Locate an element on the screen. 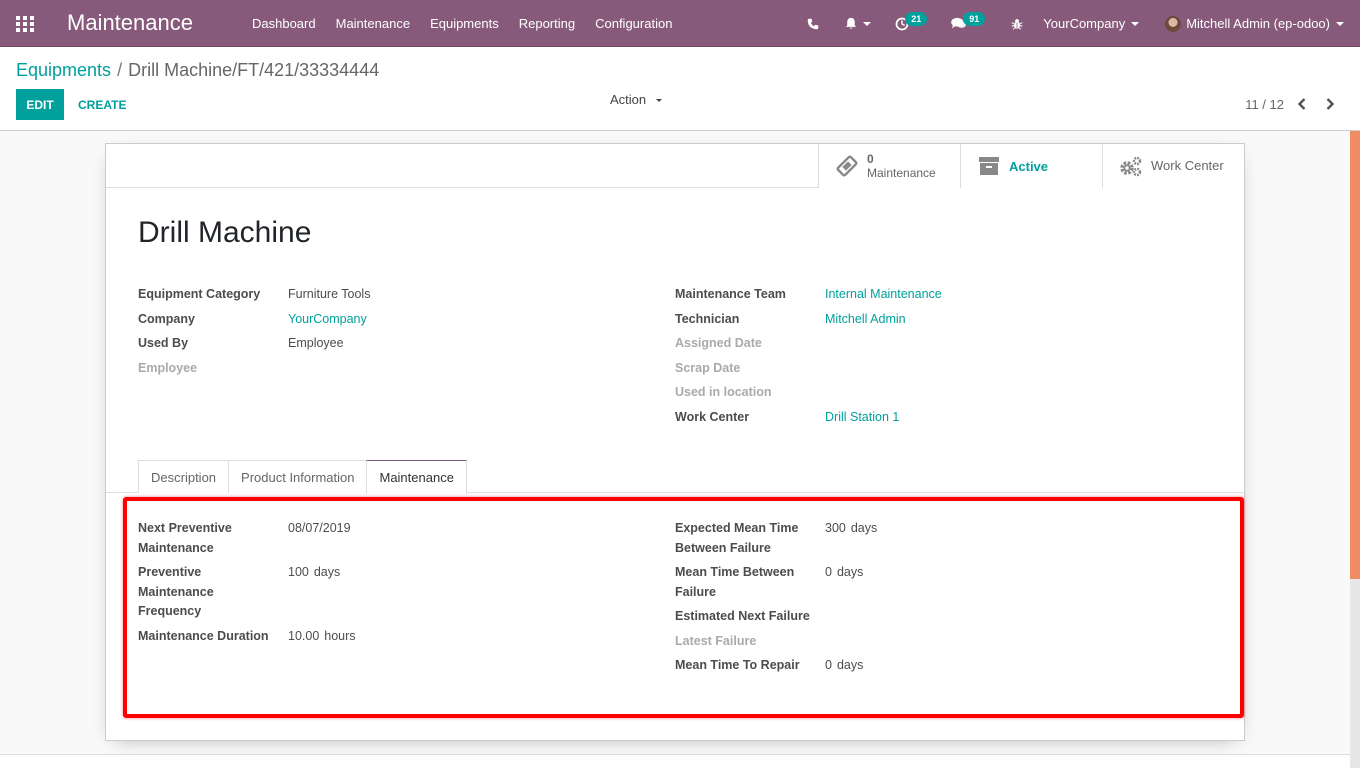  field-value: 10.00 is located at coordinates (304, 636).